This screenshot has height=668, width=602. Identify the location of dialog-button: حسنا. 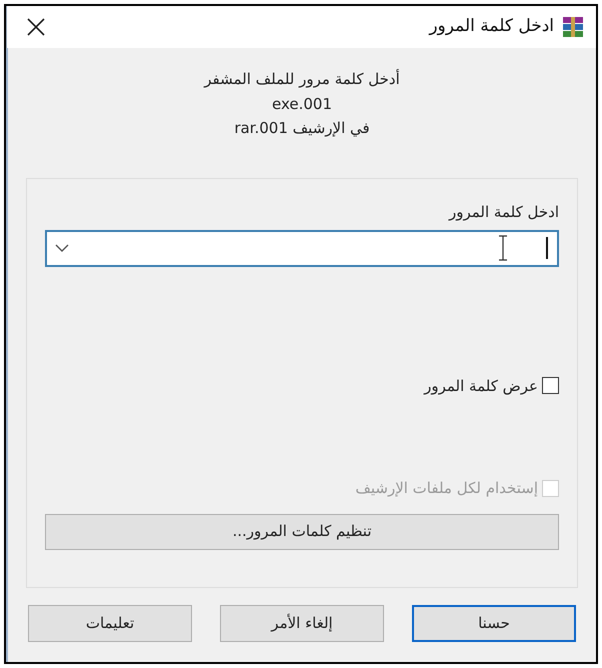
(494, 623).